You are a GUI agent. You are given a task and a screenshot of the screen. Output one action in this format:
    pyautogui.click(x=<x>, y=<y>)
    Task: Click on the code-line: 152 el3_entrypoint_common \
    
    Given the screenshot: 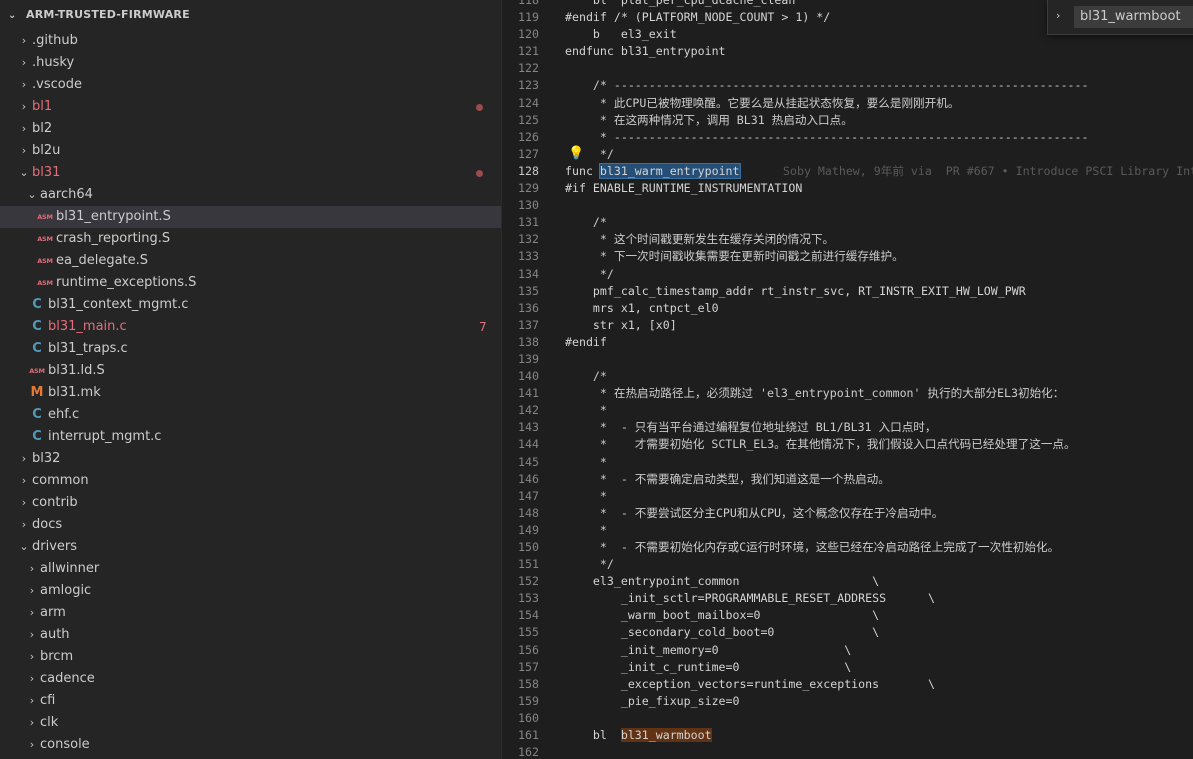 What is the action you would take?
    pyautogui.click(x=847, y=581)
    